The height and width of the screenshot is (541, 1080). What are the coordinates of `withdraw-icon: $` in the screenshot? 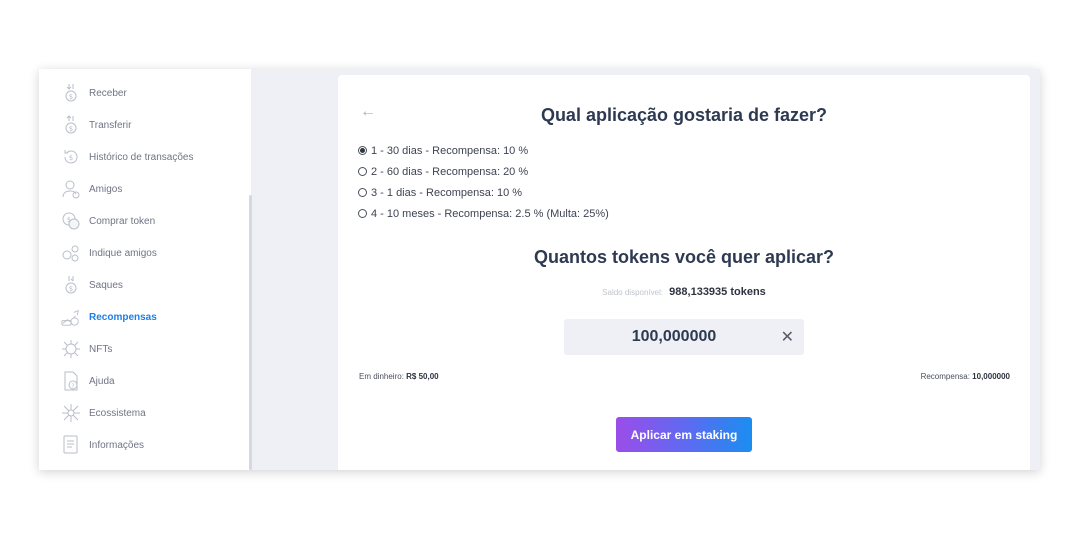 It's located at (71, 285).